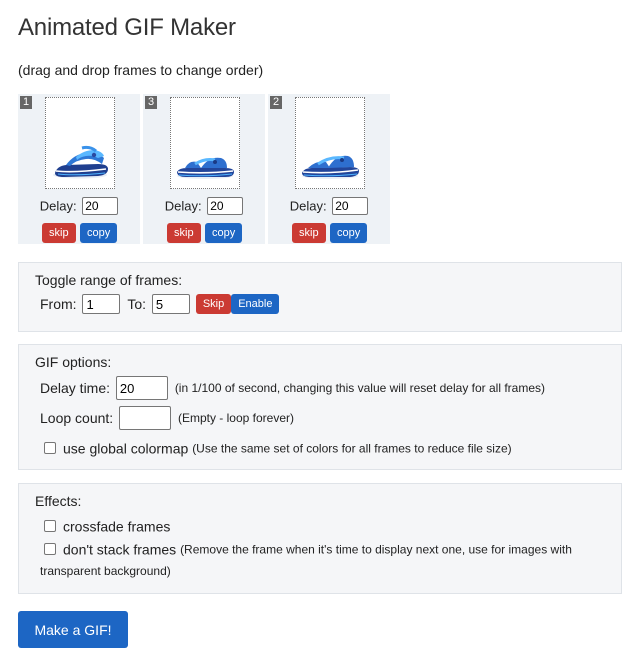 The image size is (637, 662). What do you see at coordinates (73, 362) in the screenshot?
I see `gif-options-title: GIF options:` at bounding box center [73, 362].